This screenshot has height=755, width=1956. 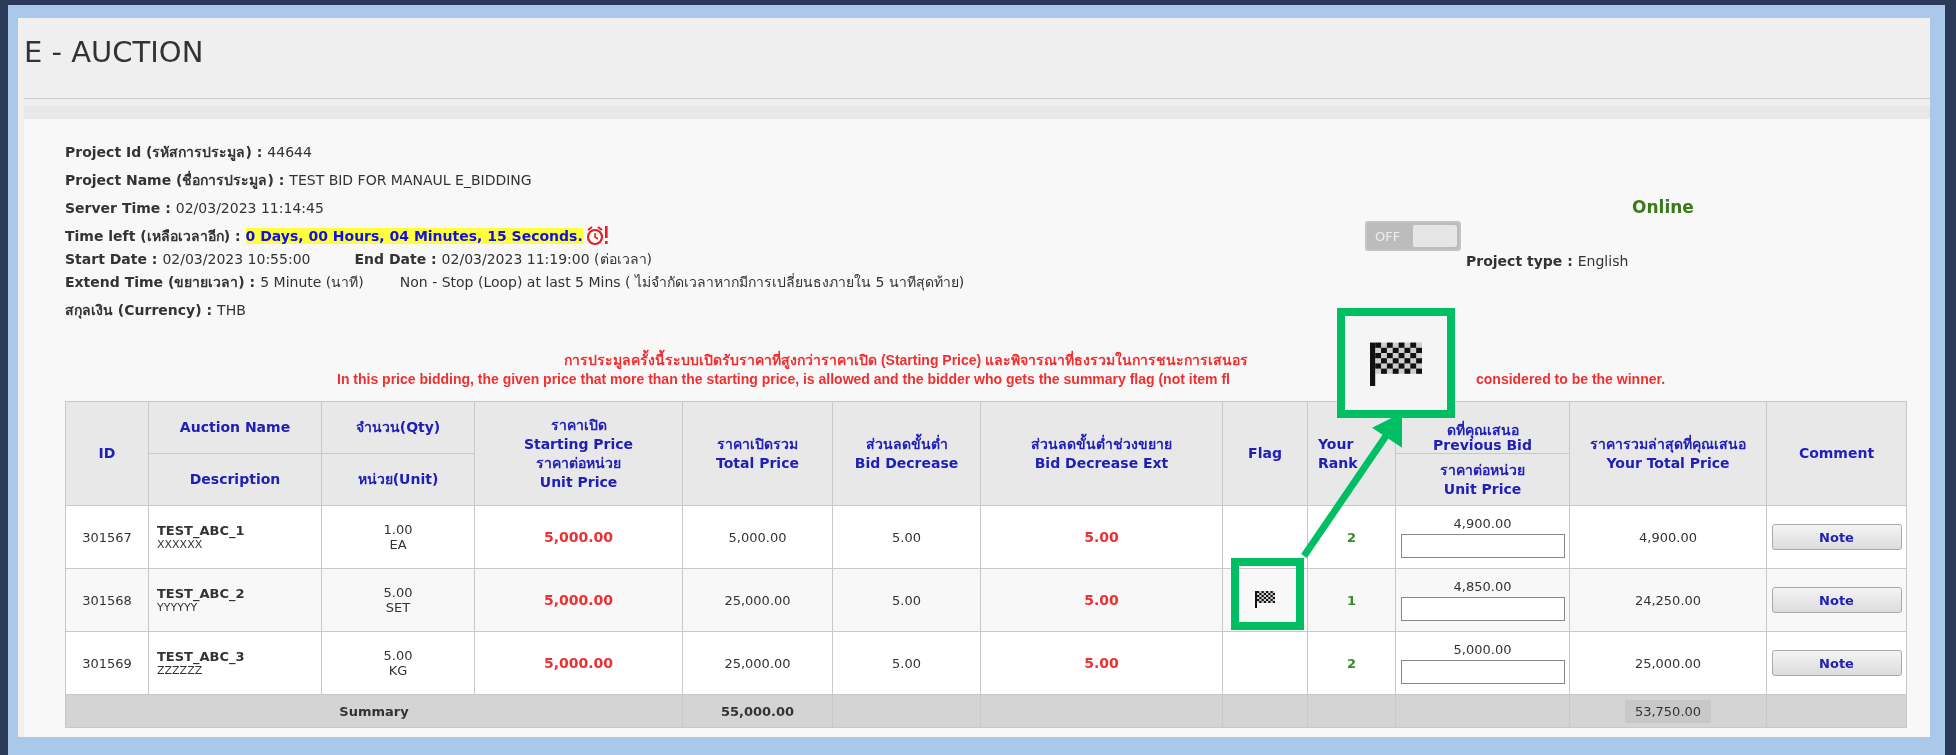 What do you see at coordinates (906, 453) in the screenshot?
I see `column-header: ส่วนลดขั้นต่ำ Bid Decrease` at bounding box center [906, 453].